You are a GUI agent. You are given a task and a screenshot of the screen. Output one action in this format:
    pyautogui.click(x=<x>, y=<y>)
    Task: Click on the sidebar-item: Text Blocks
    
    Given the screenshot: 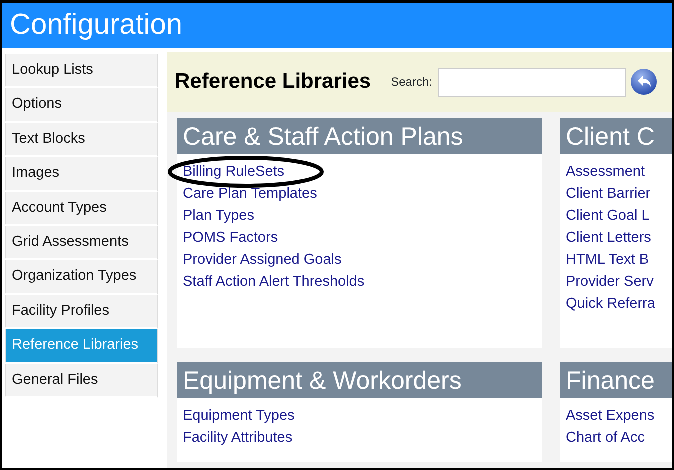 What is the action you would take?
    pyautogui.click(x=81, y=140)
    